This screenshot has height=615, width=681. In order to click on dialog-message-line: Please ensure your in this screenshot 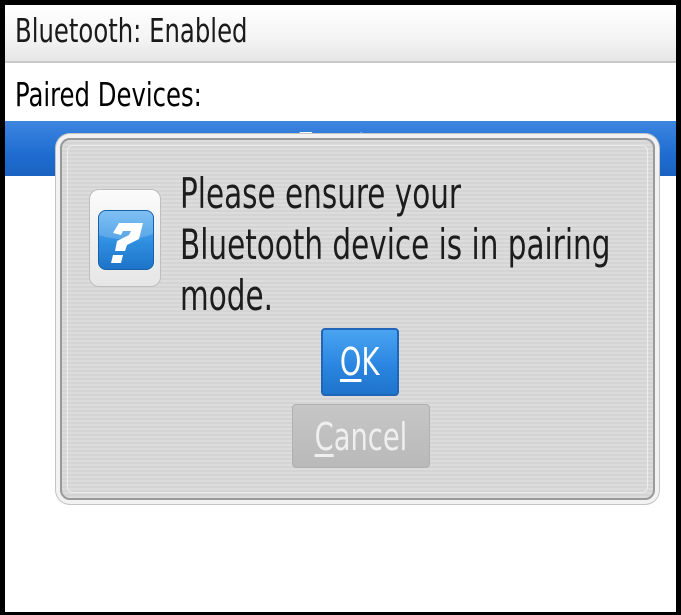, I will do `click(321, 193)`.